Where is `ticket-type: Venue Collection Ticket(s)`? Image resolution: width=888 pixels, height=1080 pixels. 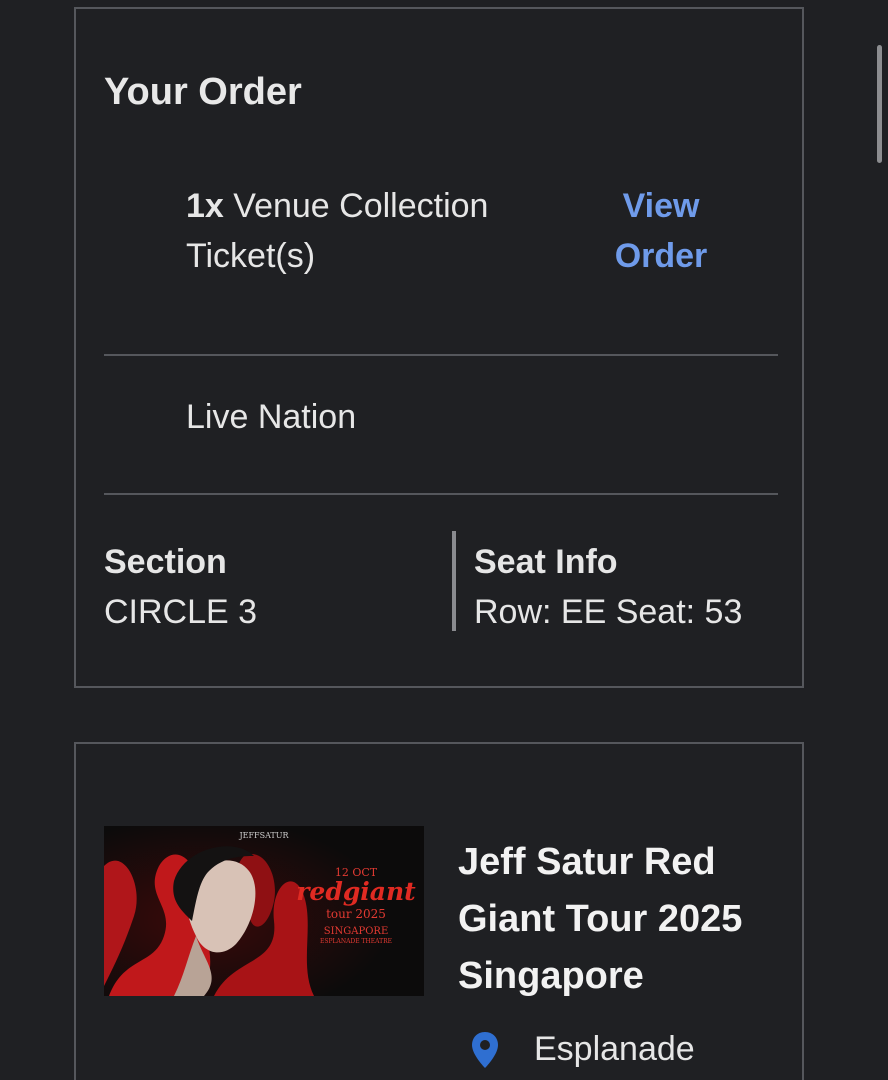 ticket-type: Venue Collection Ticket(s) is located at coordinates (337, 231).